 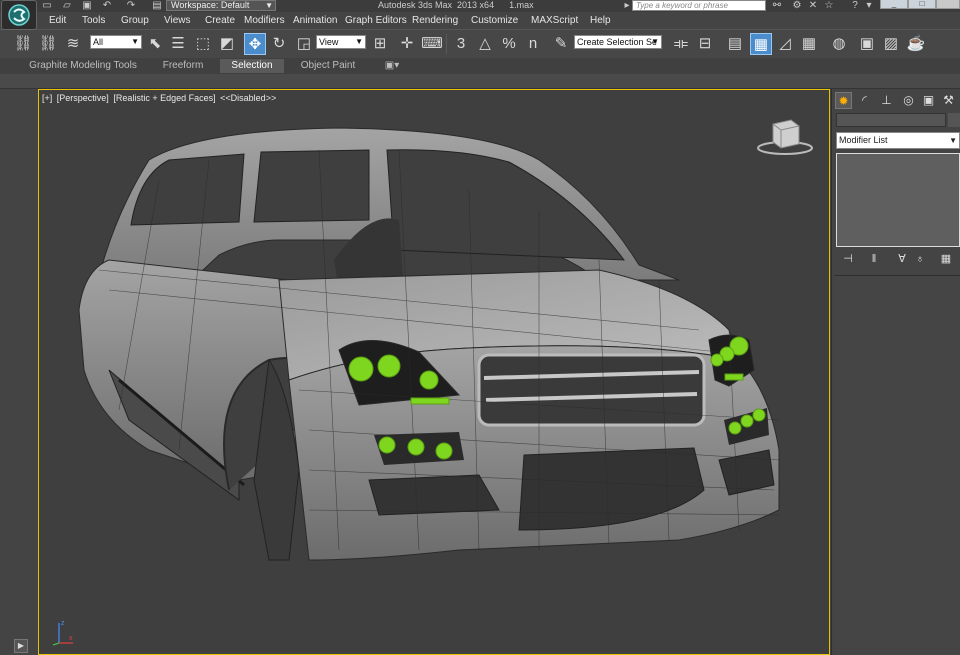 I want to click on axis-tripod: z x, so click(x=60, y=633).